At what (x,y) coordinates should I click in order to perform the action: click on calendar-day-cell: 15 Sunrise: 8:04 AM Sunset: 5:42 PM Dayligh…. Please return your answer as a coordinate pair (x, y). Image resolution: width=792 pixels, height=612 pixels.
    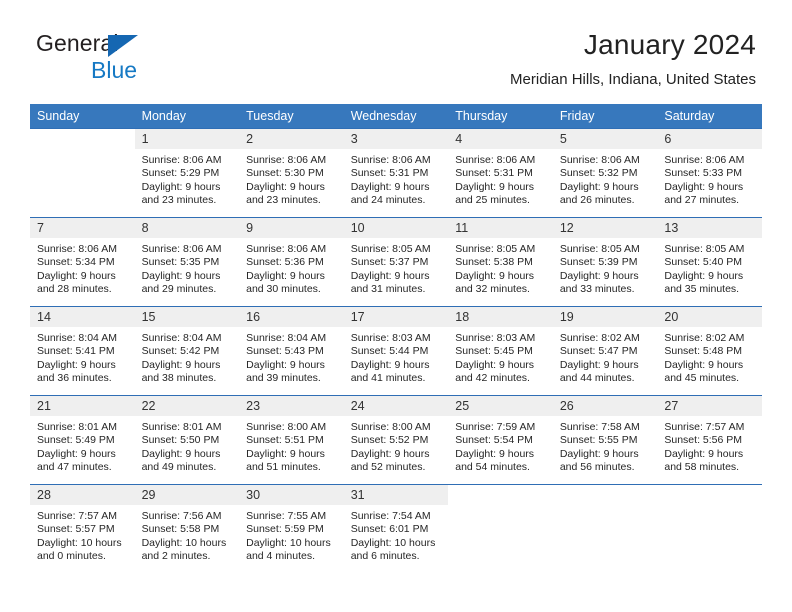
    Looking at the image, I should click on (187, 351).